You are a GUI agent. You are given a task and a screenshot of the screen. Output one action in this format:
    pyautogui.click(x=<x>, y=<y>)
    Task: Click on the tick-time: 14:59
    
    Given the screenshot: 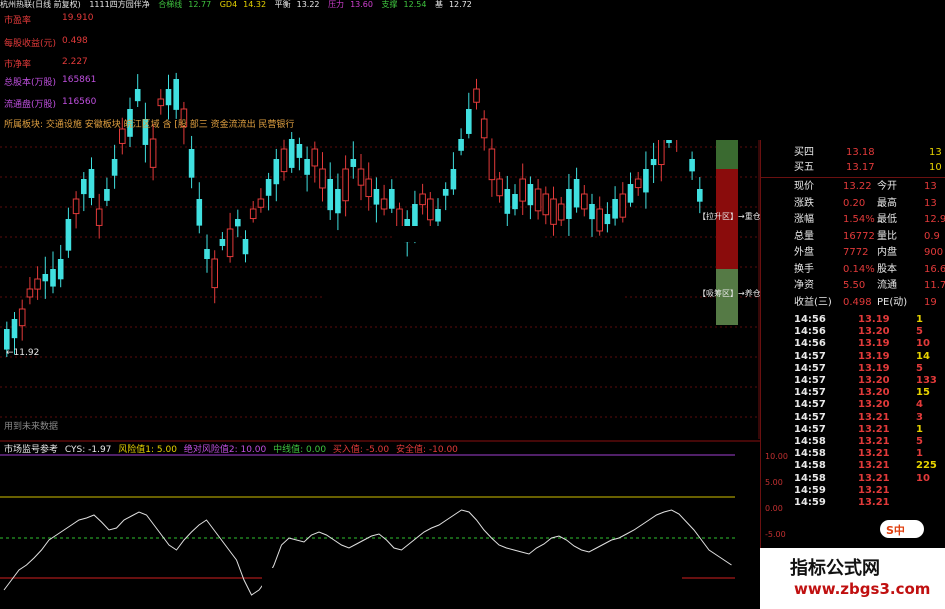 What is the action you would take?
    pyautogui.click(x=810, y=490)
    